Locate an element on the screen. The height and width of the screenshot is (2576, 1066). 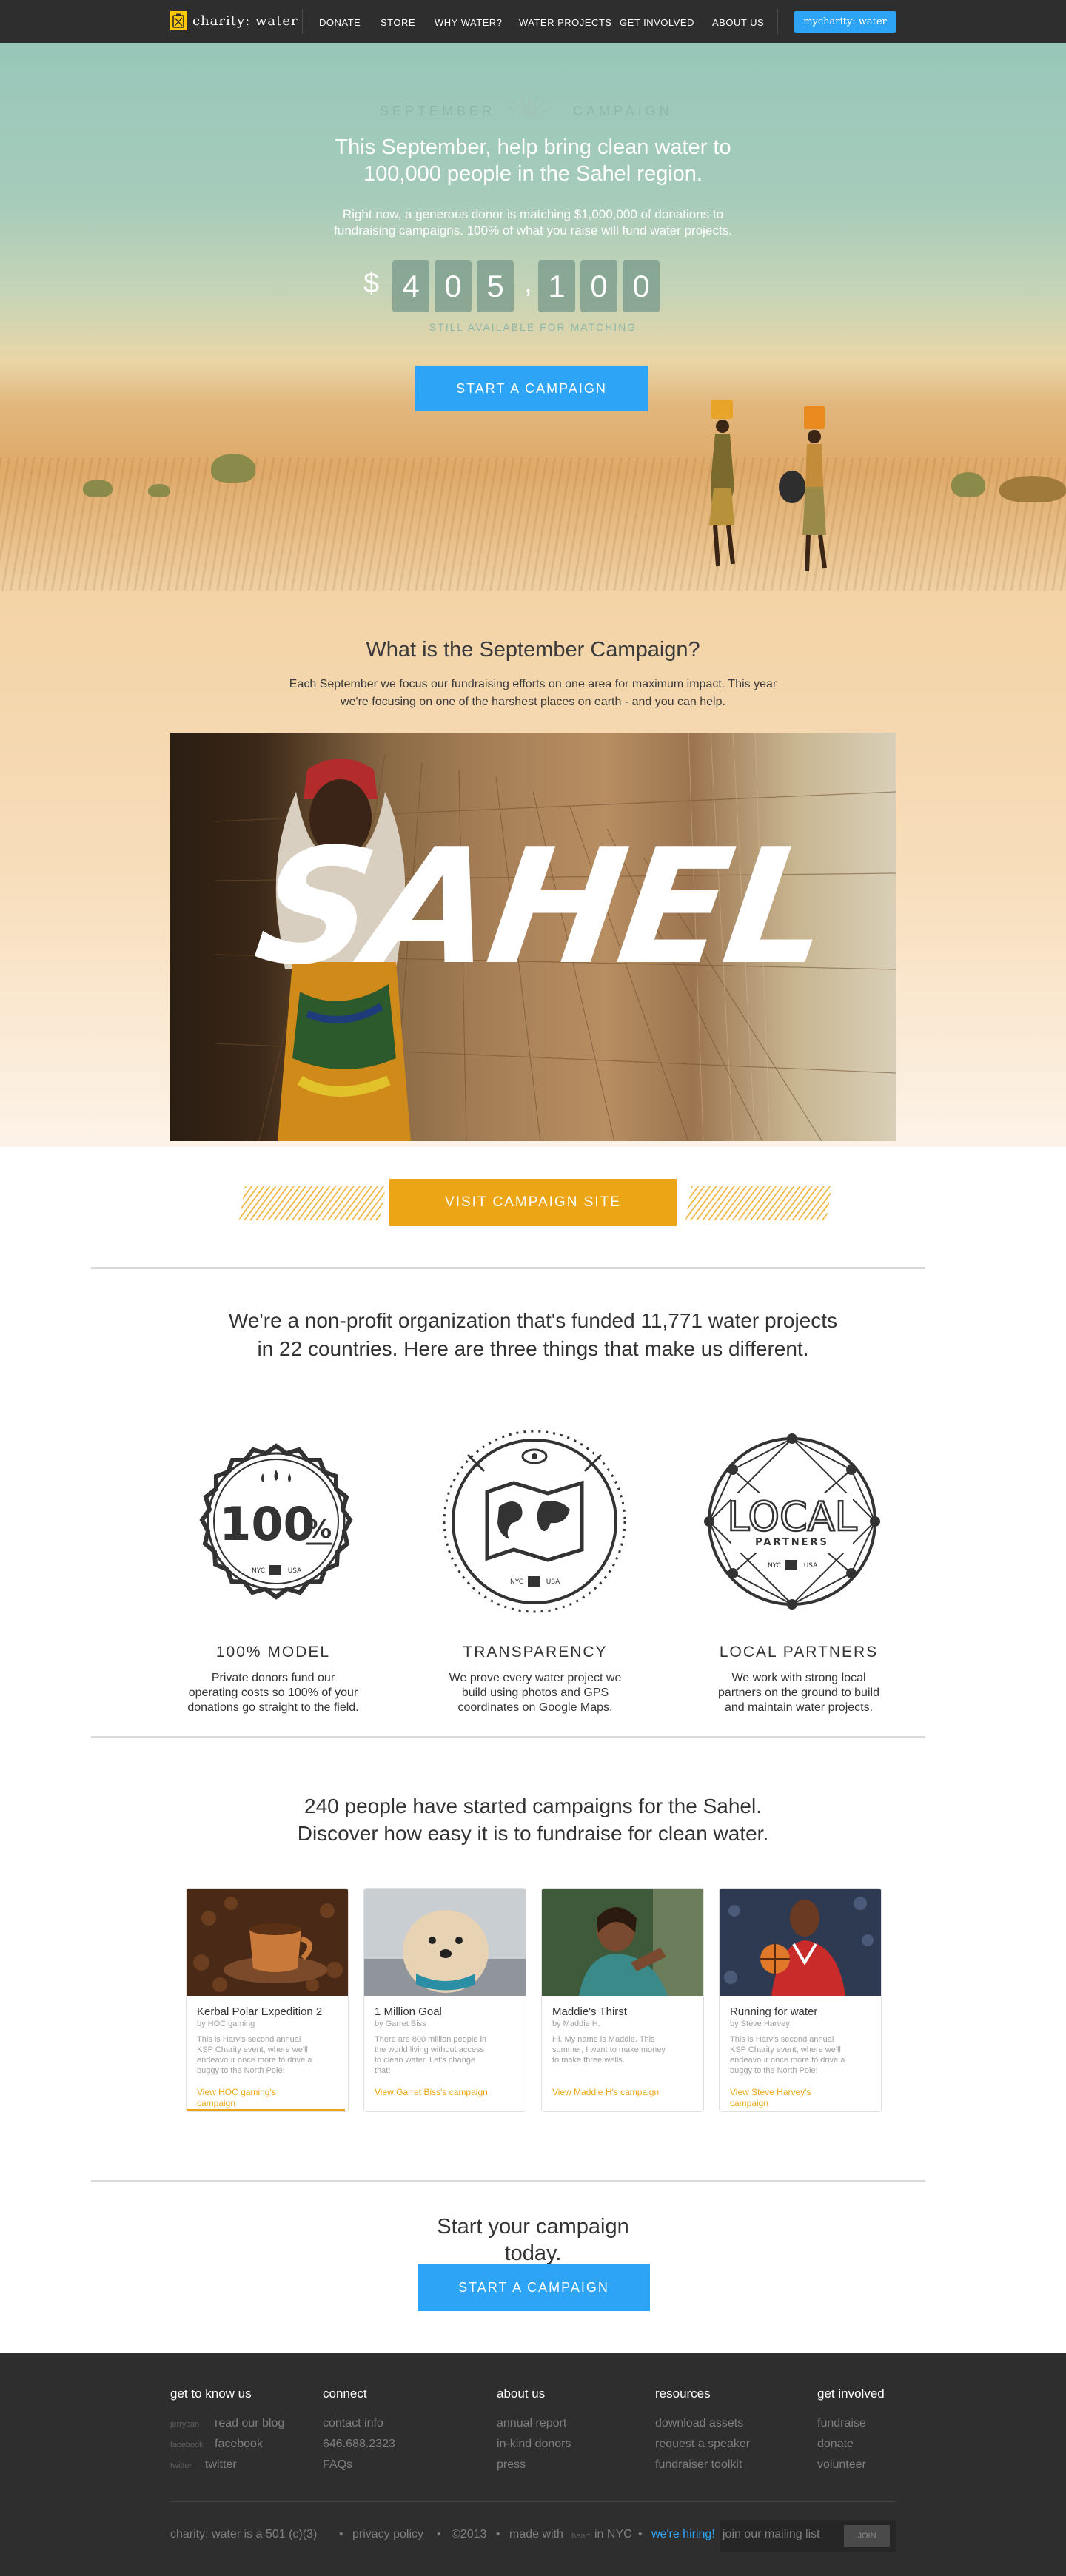
card-link: View Garret Biss's campaign is located at coordinates (447, 2092).